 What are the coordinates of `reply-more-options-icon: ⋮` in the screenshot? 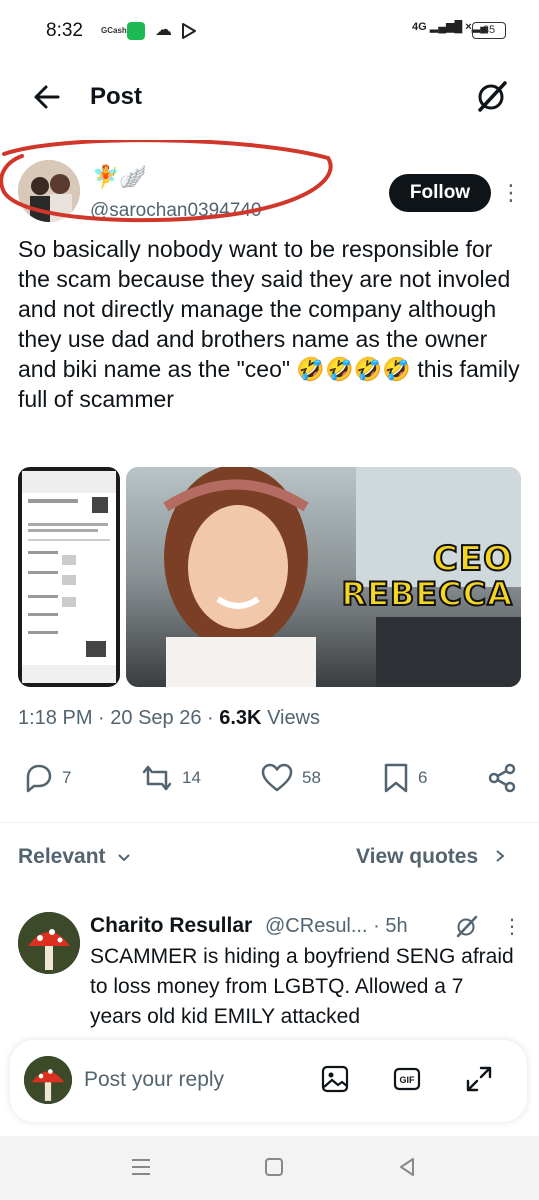 It's located at (512, 926).